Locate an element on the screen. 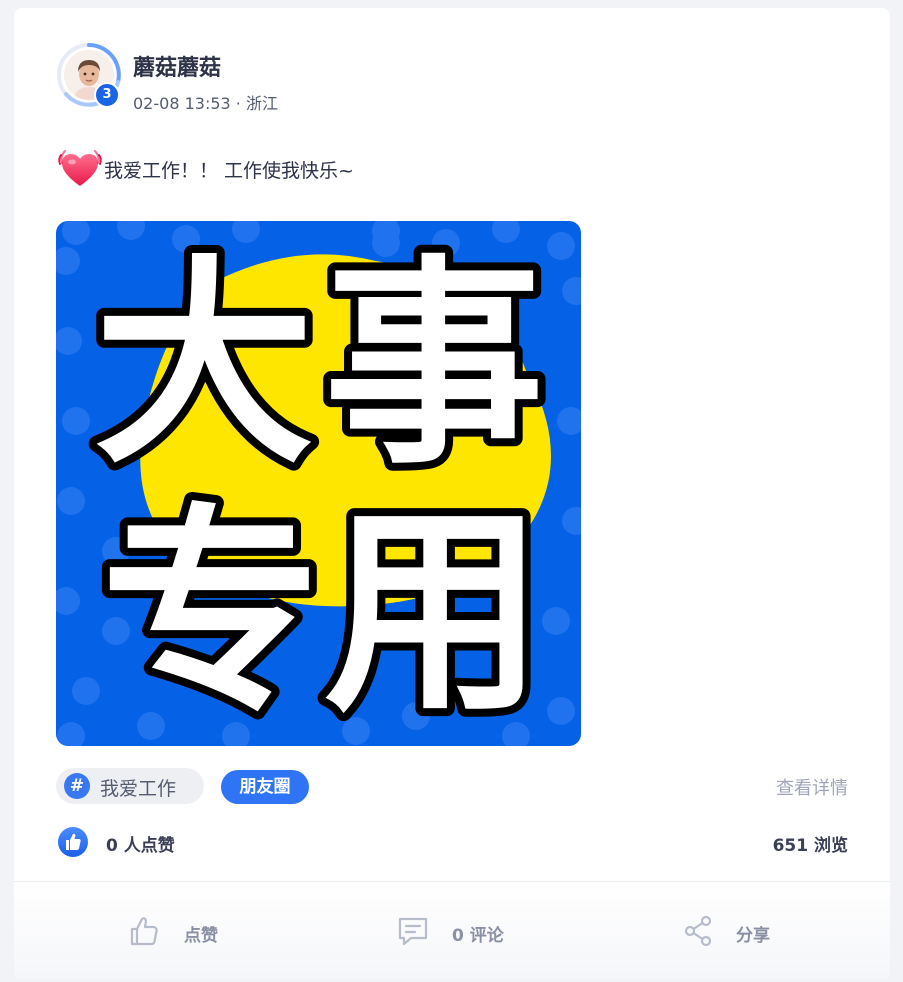  view-detail-link: 查看详情 is located at coordinates (812, 787).